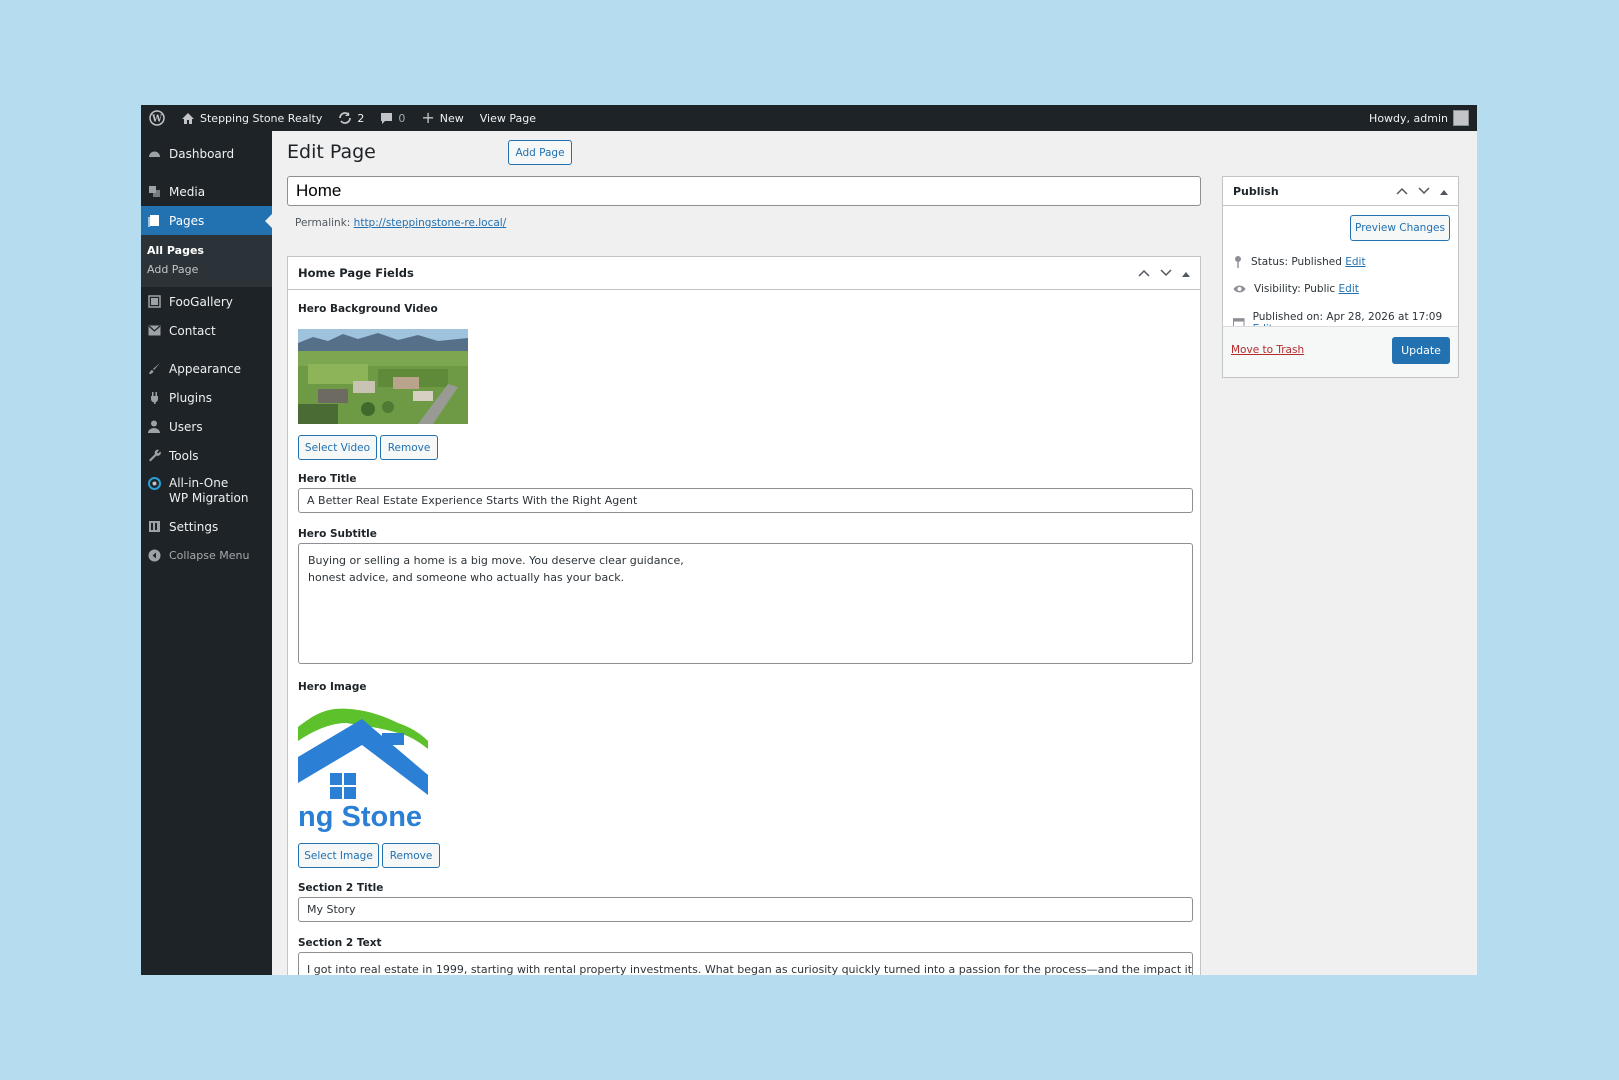 This screenshot has width=1619, height=1080. I want to click on sidebar-item-label: Plugins, so click(190, 397).